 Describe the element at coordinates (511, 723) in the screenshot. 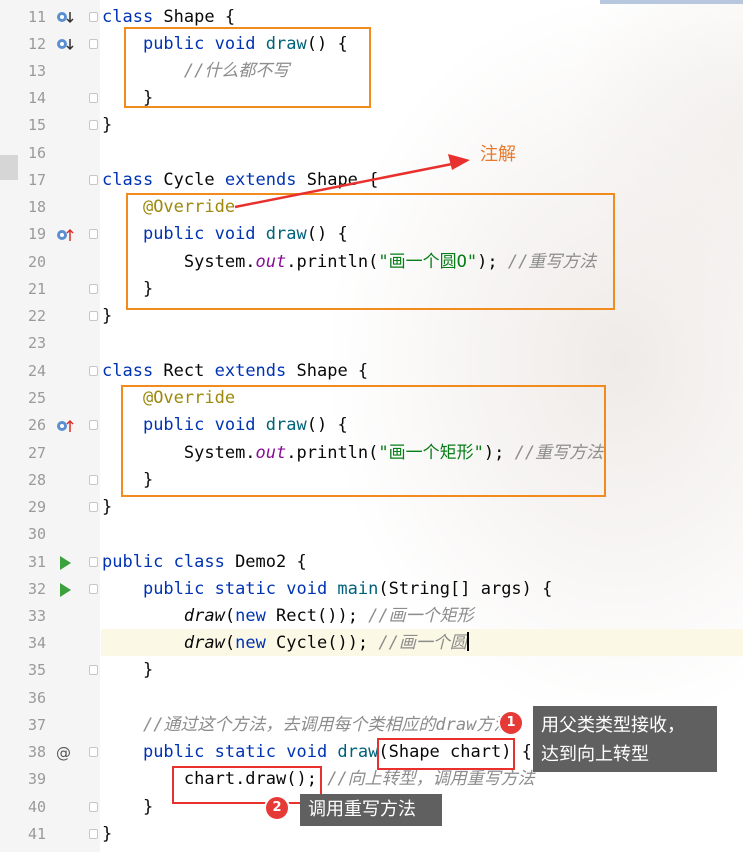

I see `step-badge-1: 1` at that location.